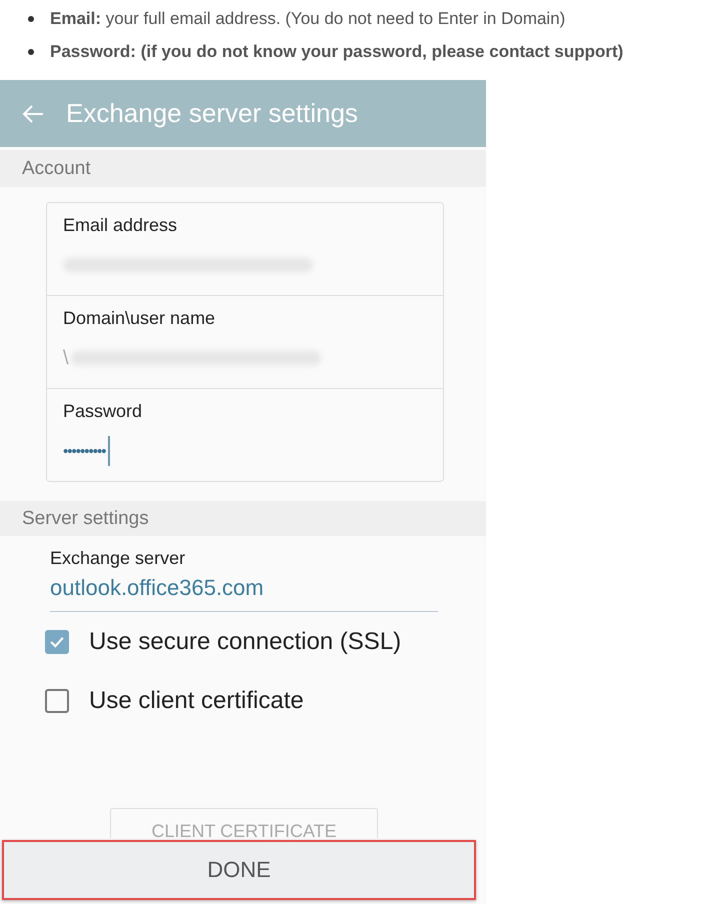 The image size is (702, 904). I want to click on section-header: Account, so click(243, 168).